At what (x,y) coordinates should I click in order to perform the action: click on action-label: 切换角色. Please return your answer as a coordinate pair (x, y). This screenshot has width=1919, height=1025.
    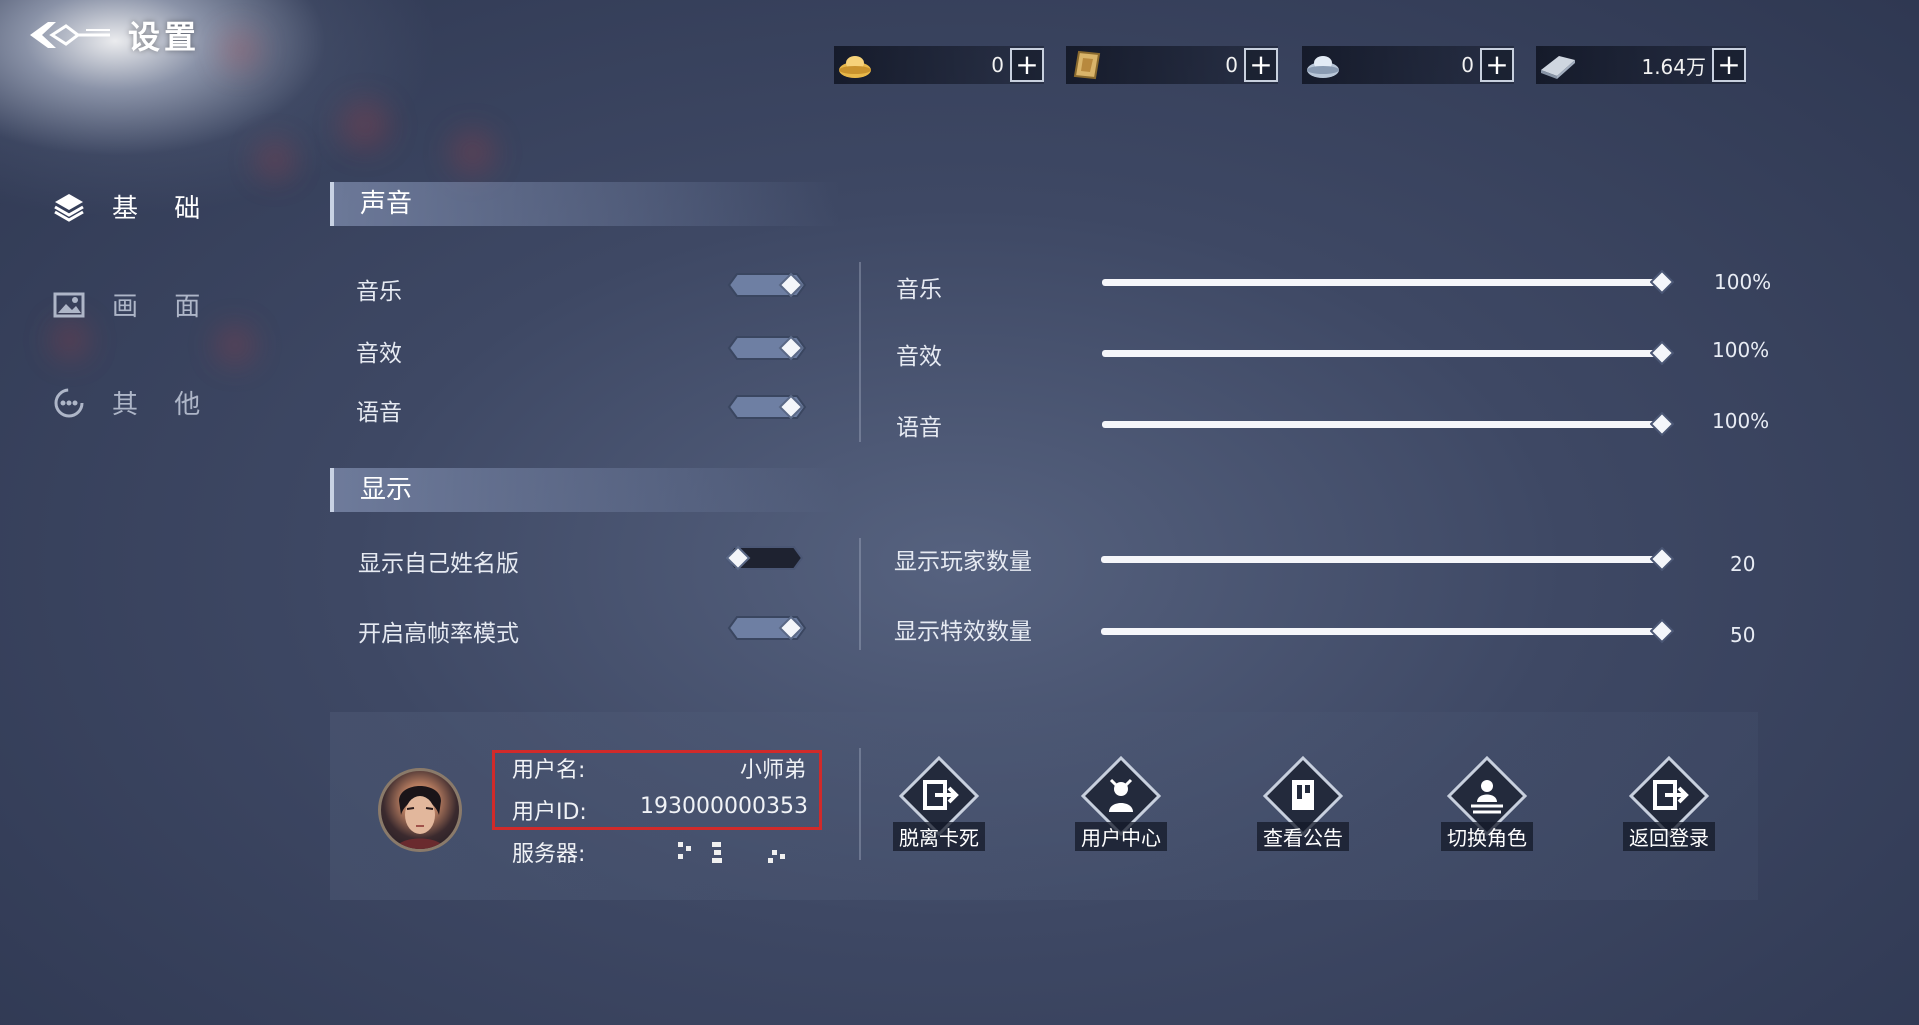
    Looking at the image, I should click on (1487, 836).